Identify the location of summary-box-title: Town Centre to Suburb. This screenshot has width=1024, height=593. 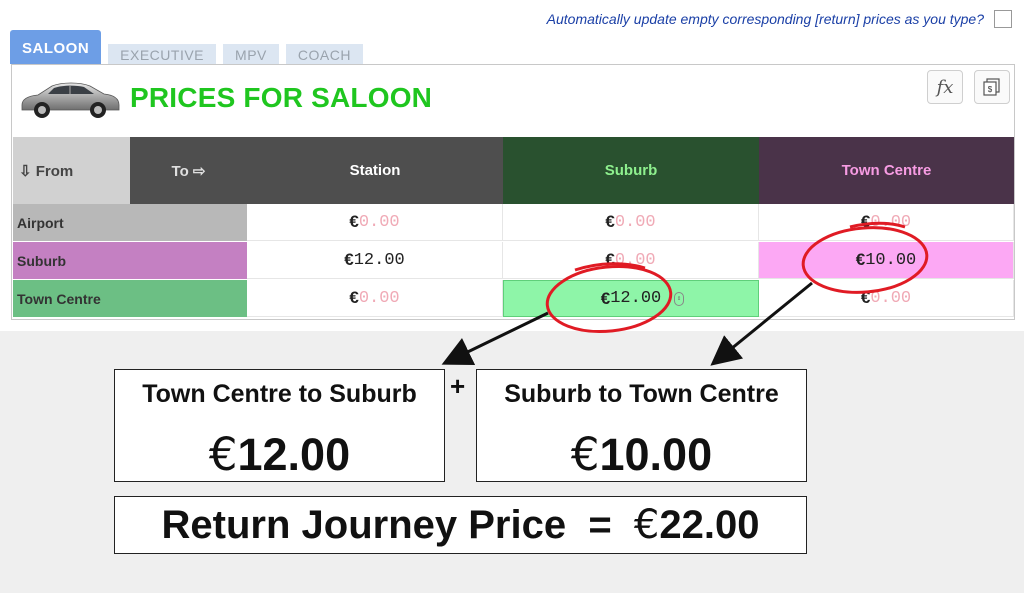
(279, 394).